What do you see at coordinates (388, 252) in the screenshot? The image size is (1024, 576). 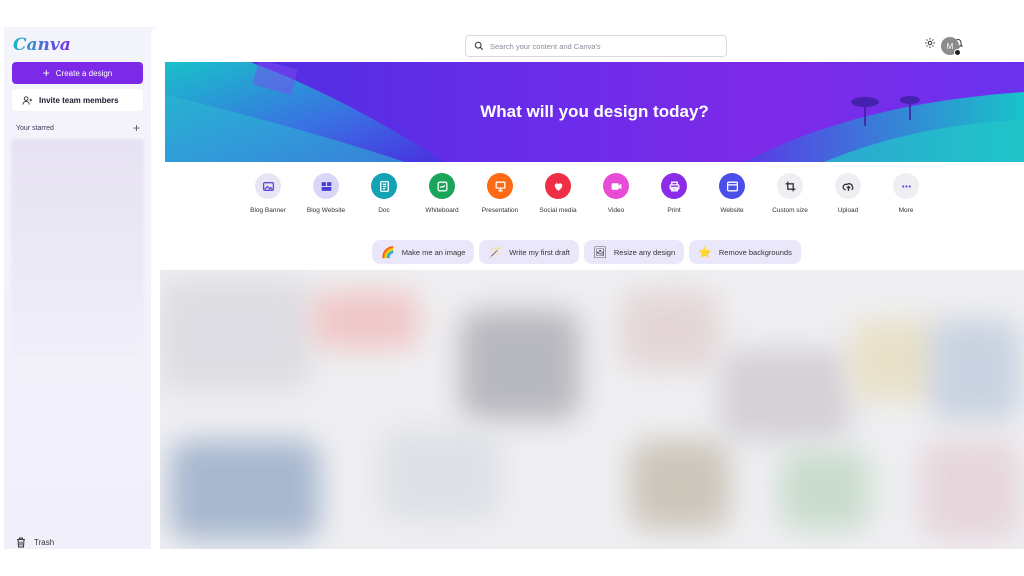 I see `chip-icon: 🌈` at bounding box center [388, 252].